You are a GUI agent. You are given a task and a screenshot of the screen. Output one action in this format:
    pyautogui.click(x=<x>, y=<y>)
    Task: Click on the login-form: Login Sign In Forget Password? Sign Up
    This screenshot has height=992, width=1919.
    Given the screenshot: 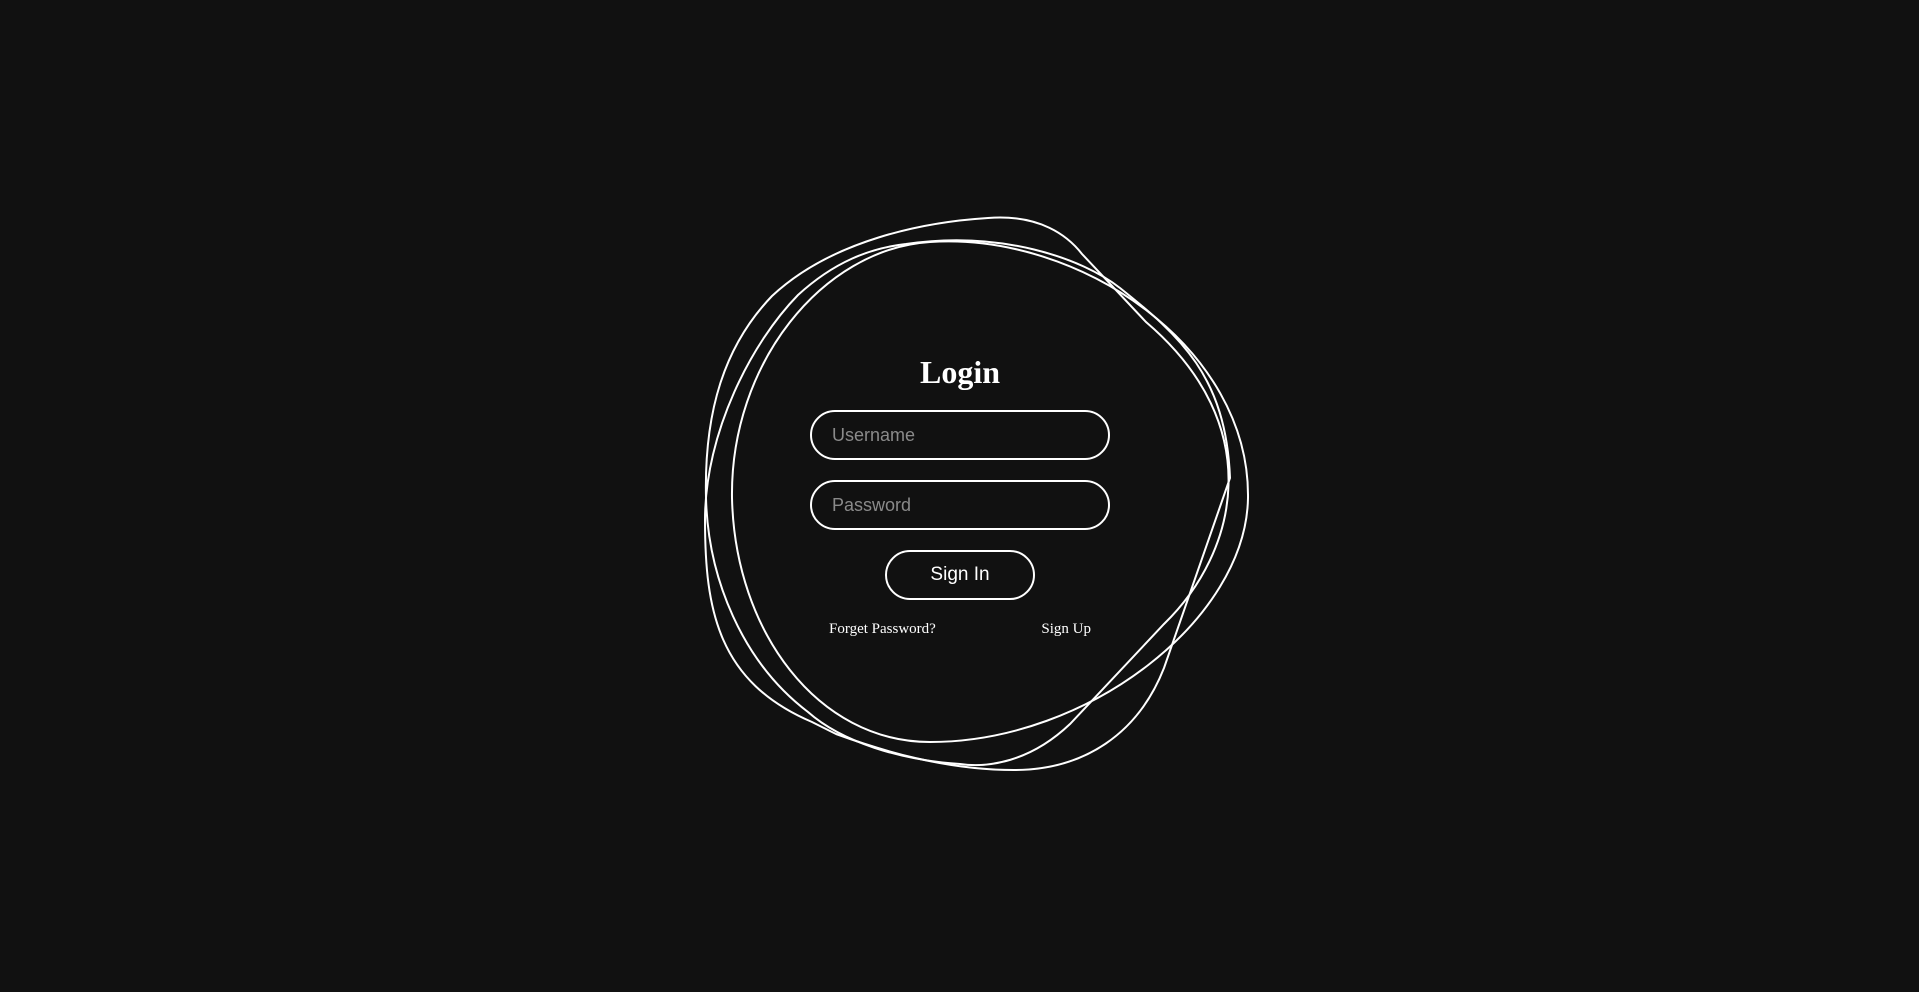 What is the action you would take?
    pyautogui.click(x=960, y=494)
    